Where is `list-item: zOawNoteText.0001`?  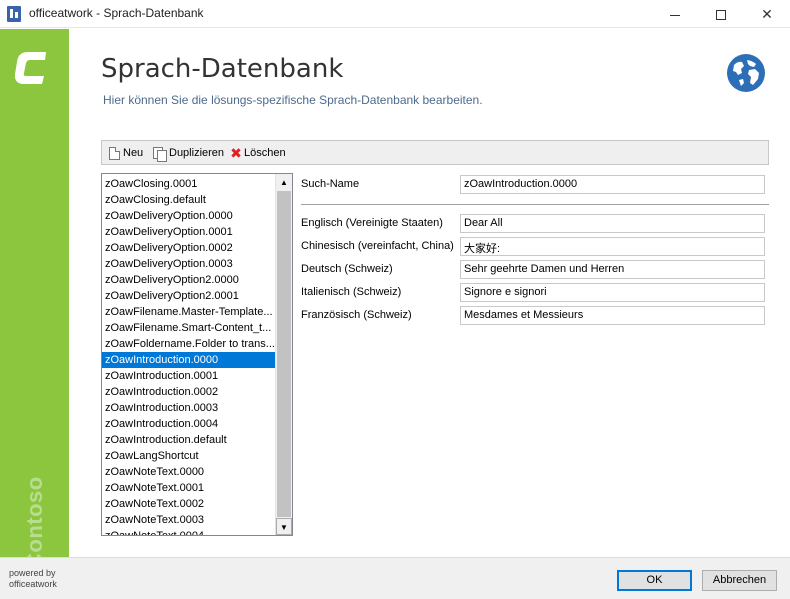 list-item: zOawNoteText.0001 is located at coordinates (189, 488).